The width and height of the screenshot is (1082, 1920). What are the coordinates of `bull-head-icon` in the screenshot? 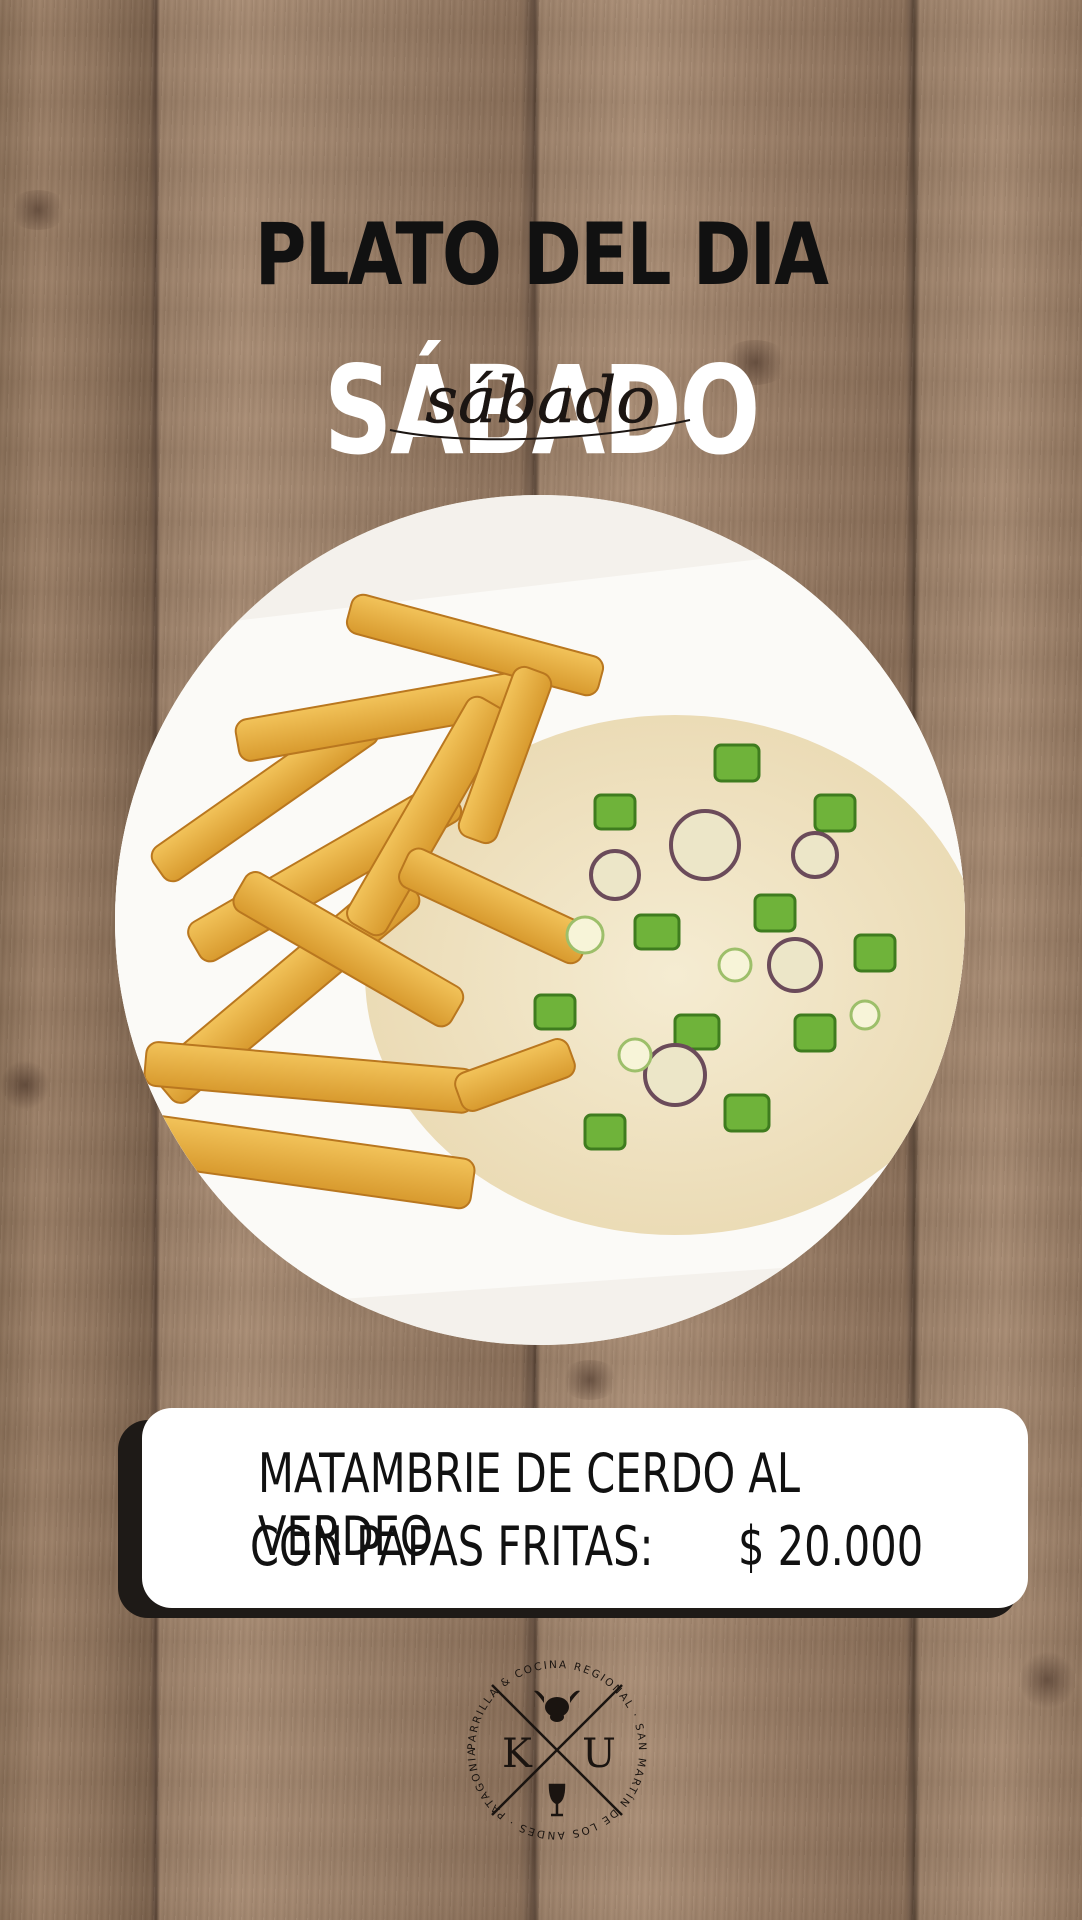 It's located at (557, 1706).